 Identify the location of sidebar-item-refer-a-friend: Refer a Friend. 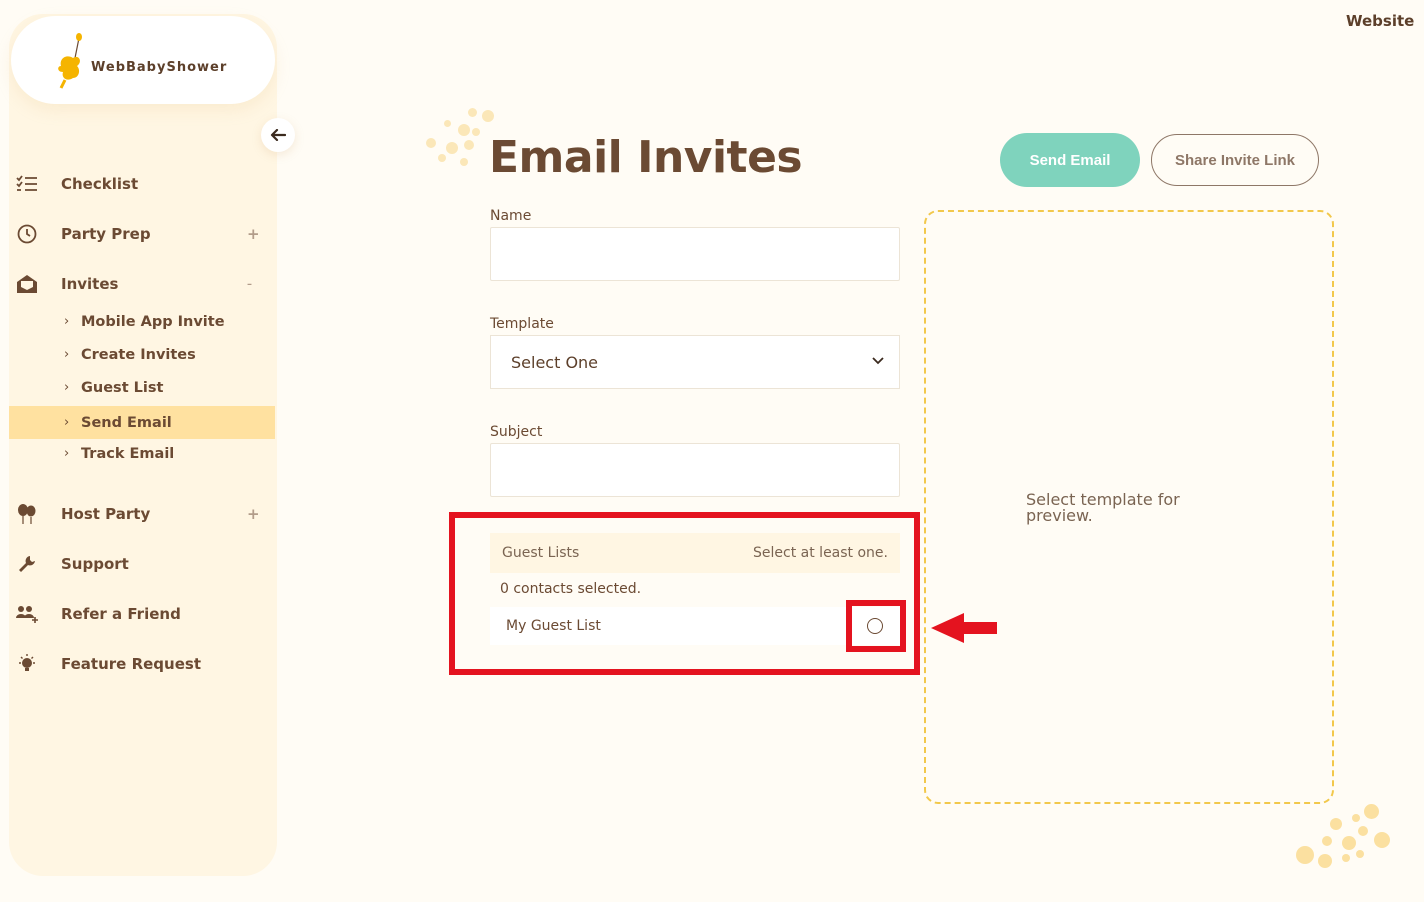
(143, 614).